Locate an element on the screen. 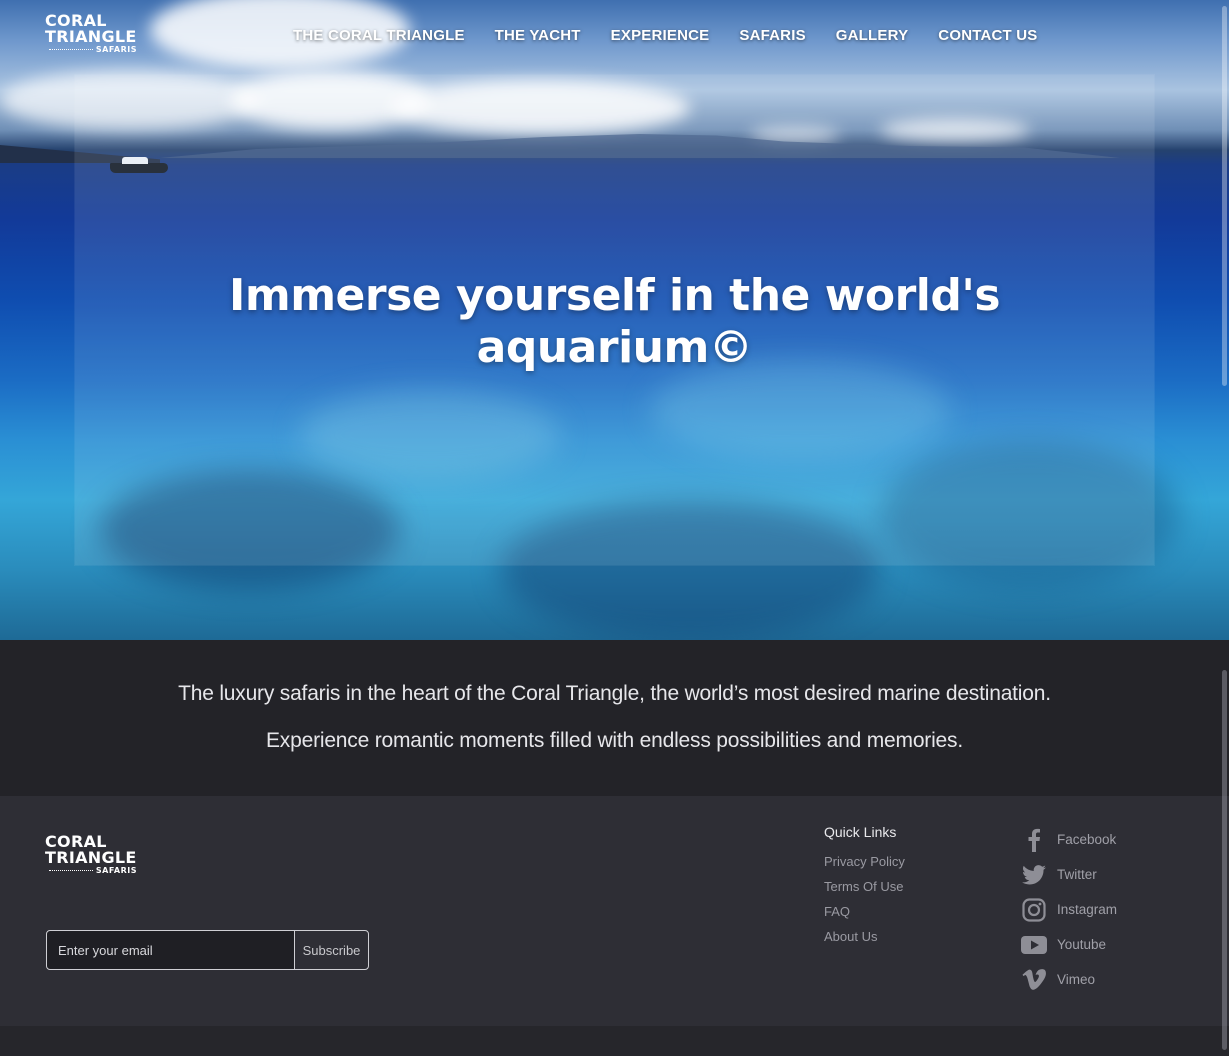  link-privacy-policy: Privacy Policy is located at coordinates (864, 861).